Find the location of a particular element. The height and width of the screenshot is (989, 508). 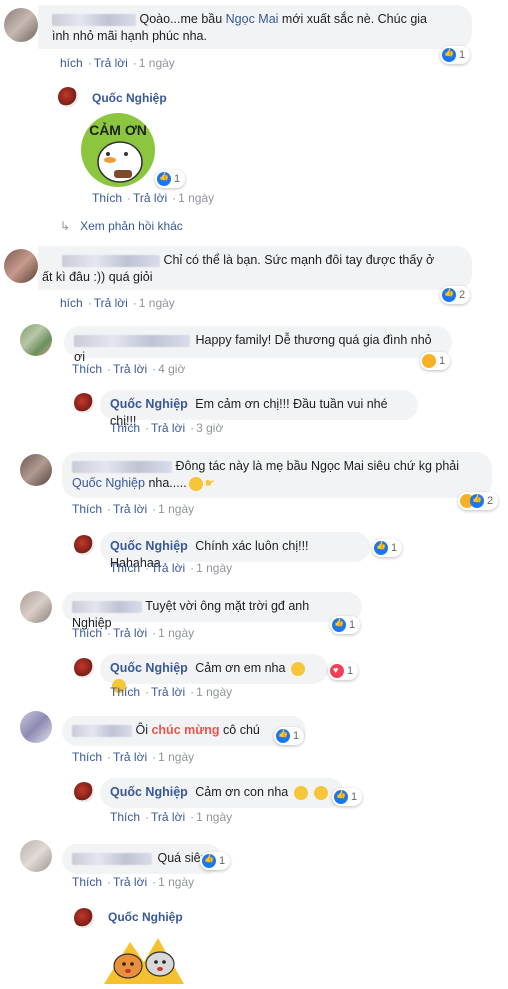

kiss-emoji-icon is located at coordinates (297, 668).